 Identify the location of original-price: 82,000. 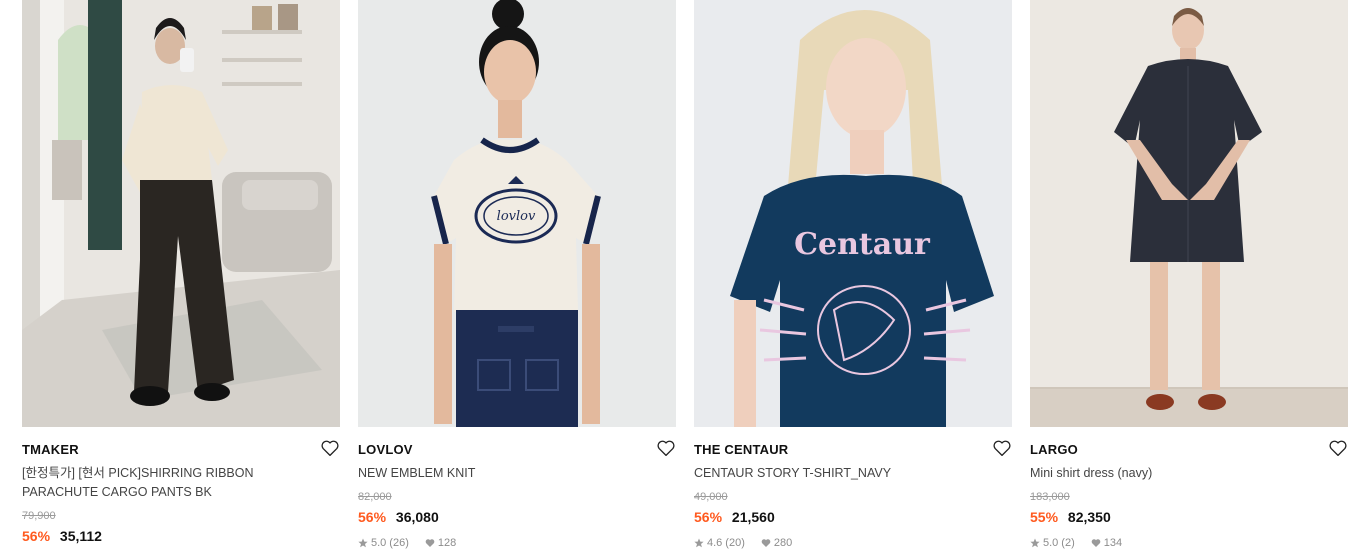
(375, 497).